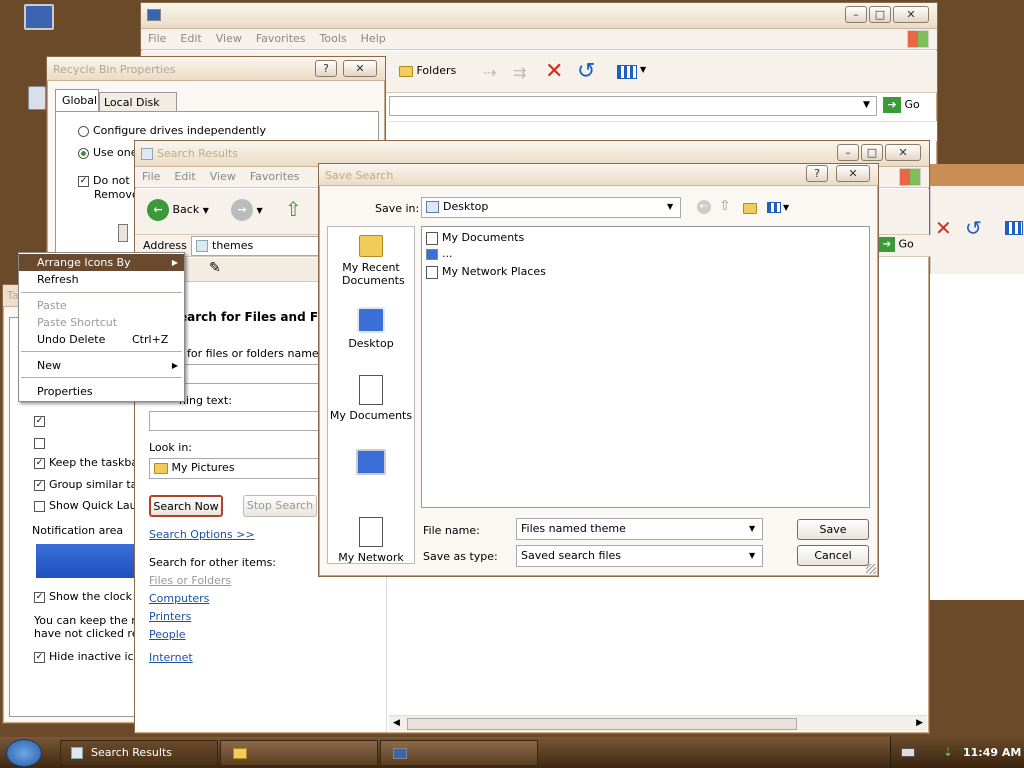 Image resolution: width=1024 pixels, height=768 pixels. I want to click on menu-properties: Properties, so click(101, 391).